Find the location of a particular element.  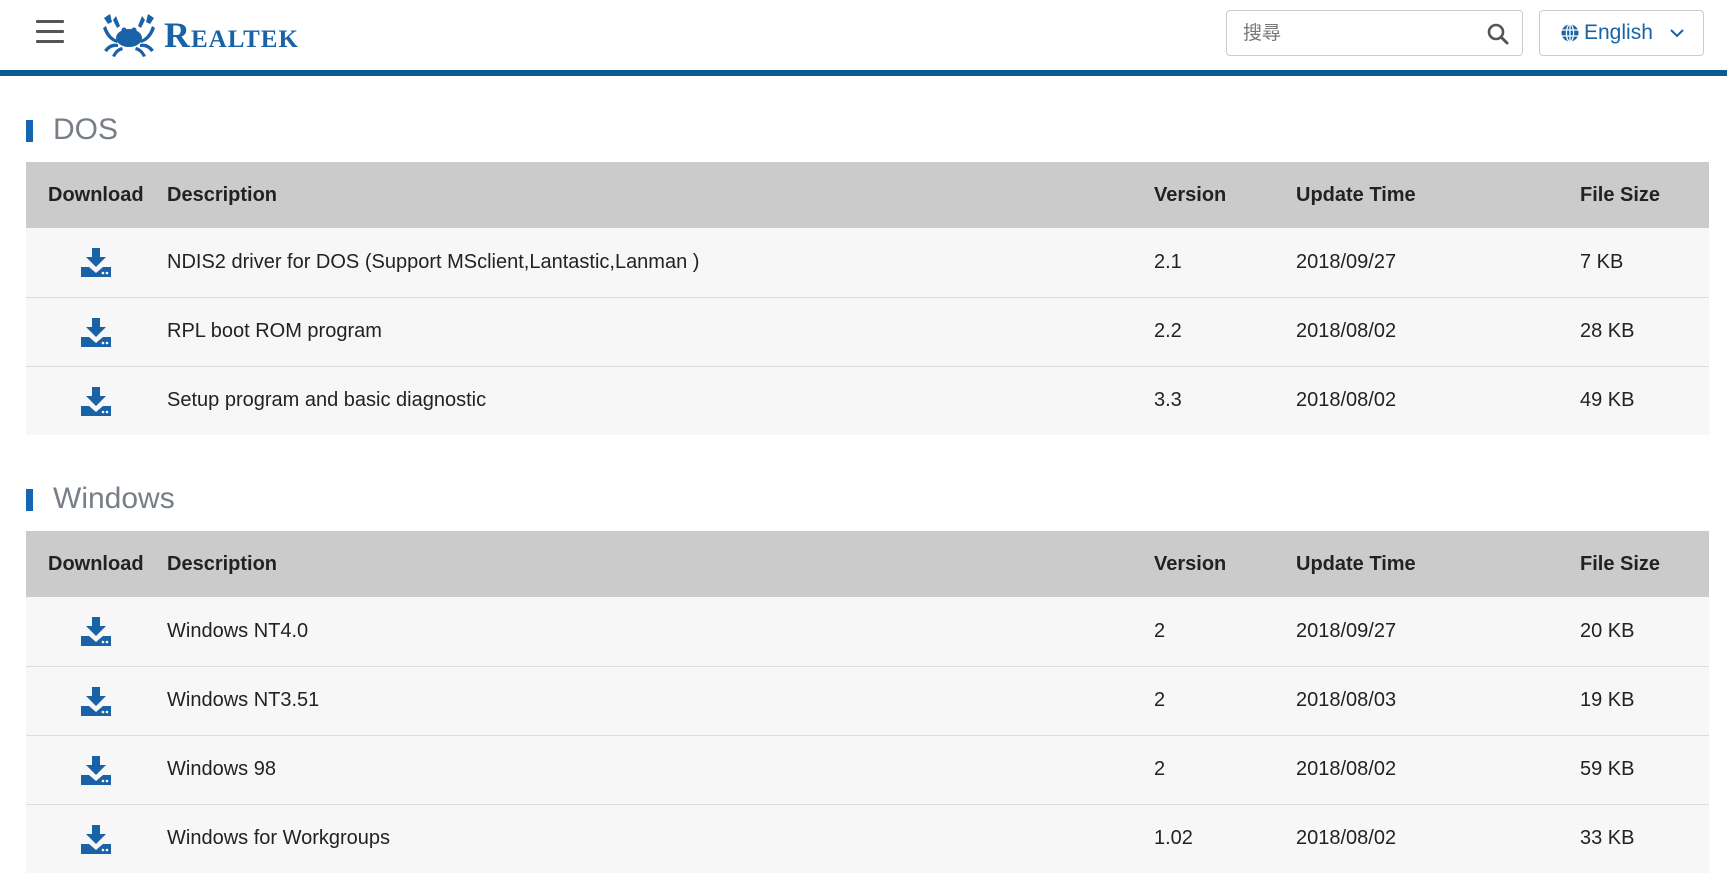

realtek-logo: Realtek is located at coordinates (199, 35).